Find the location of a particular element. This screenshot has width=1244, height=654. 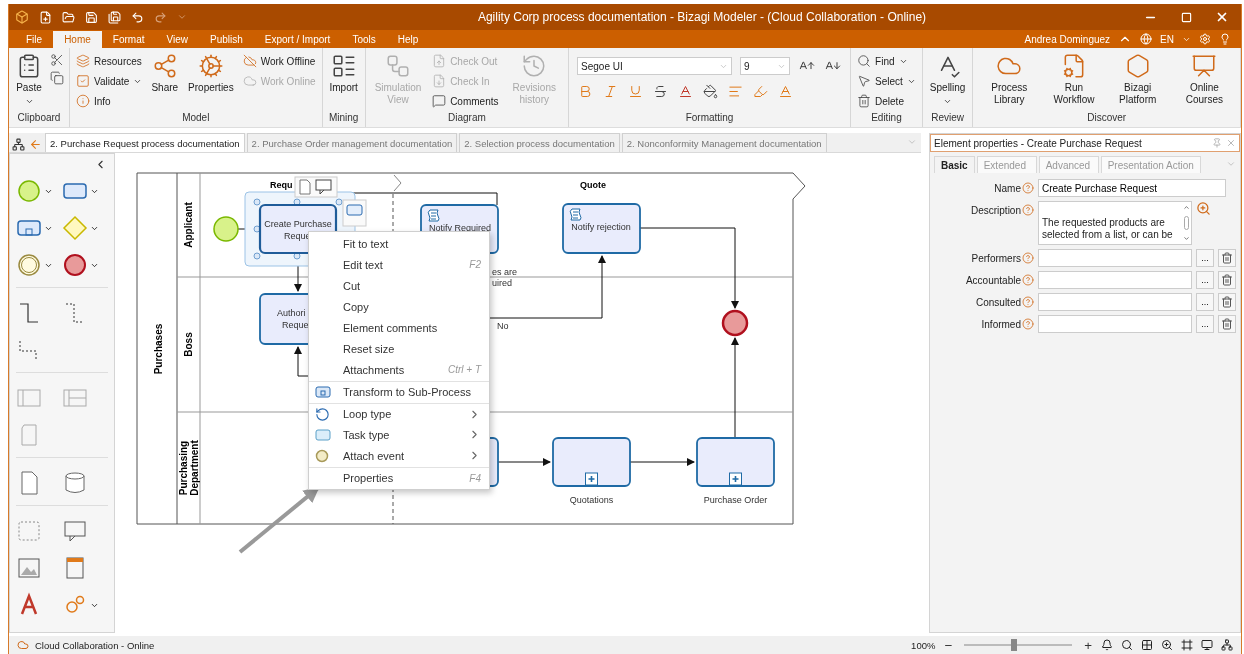

maximize-icon is located at coordinates (1186, 17).